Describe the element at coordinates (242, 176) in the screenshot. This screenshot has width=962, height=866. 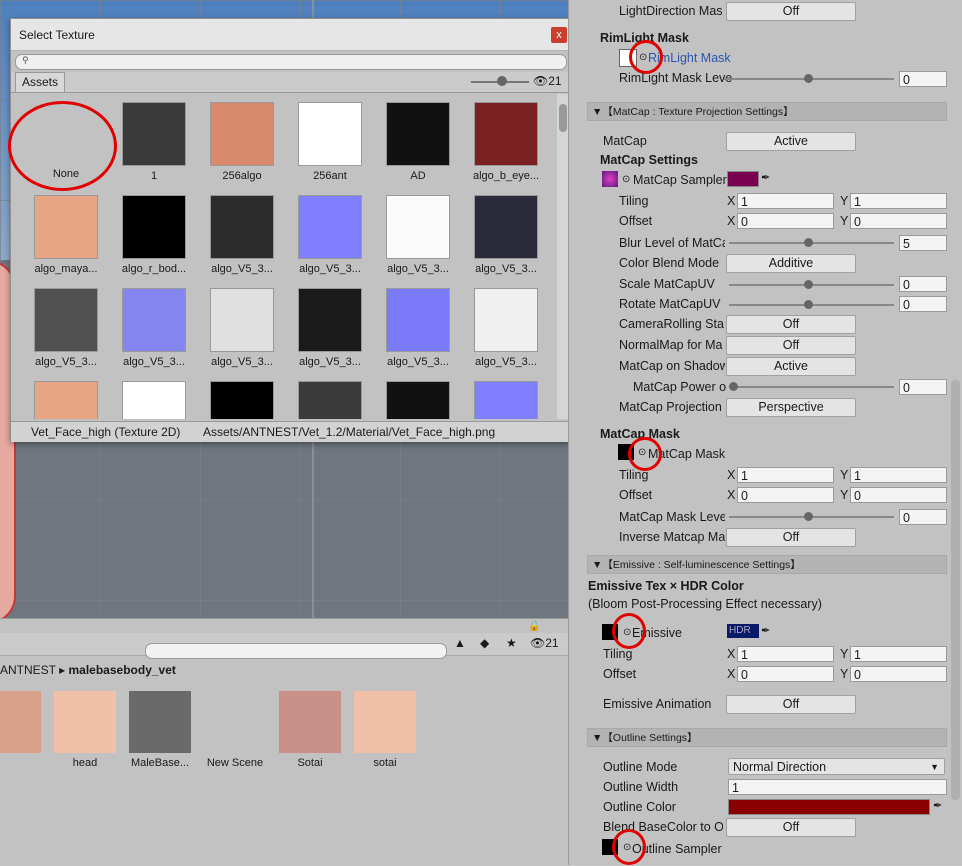
I see `texture-label: 256algo` at that location.